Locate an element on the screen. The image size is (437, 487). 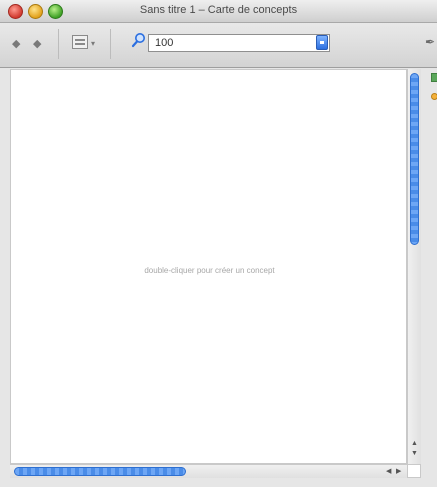
window-title: Sans titre 1 – Carte de concepts is located at coordinates (218, 10).